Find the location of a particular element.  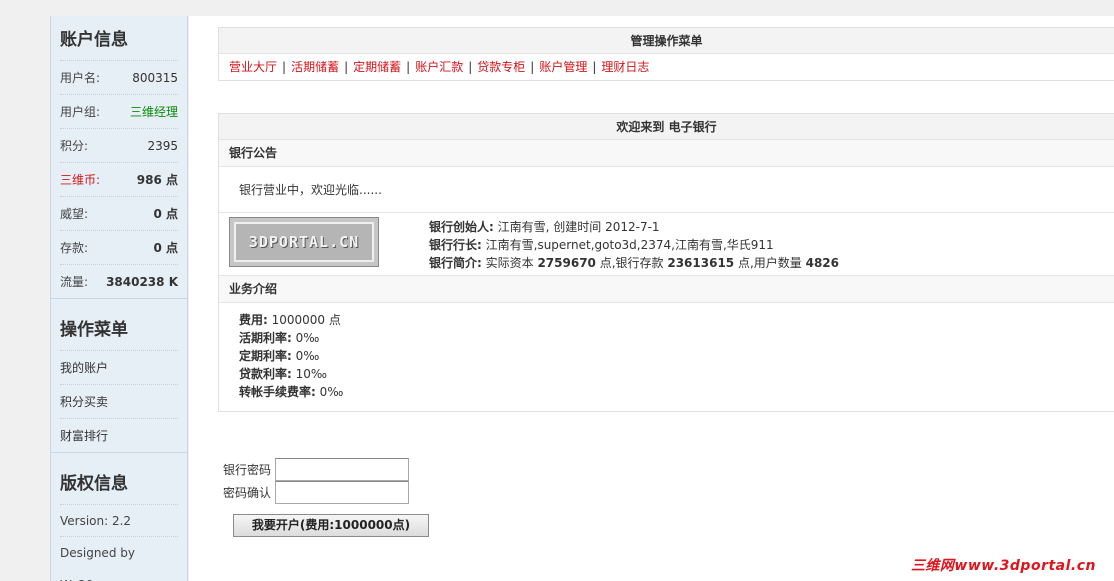

user-count-value: 4826 is located at coordinates (822, 263).